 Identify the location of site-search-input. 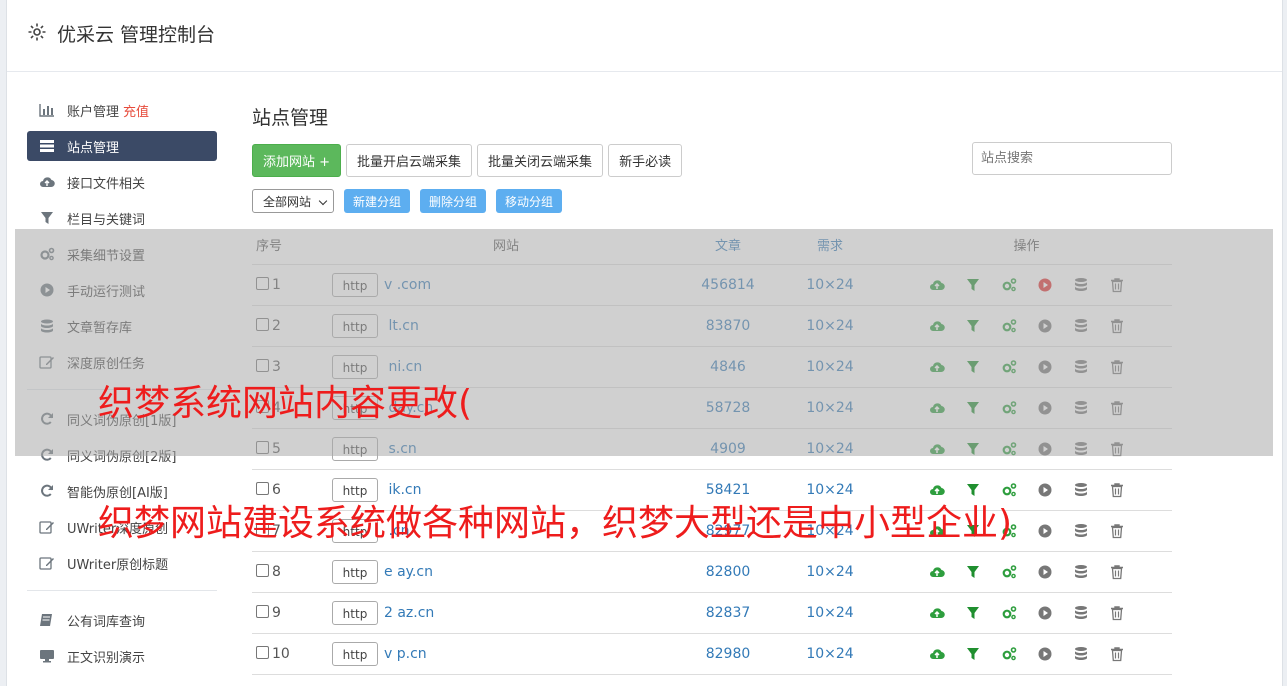
(1072, 158).